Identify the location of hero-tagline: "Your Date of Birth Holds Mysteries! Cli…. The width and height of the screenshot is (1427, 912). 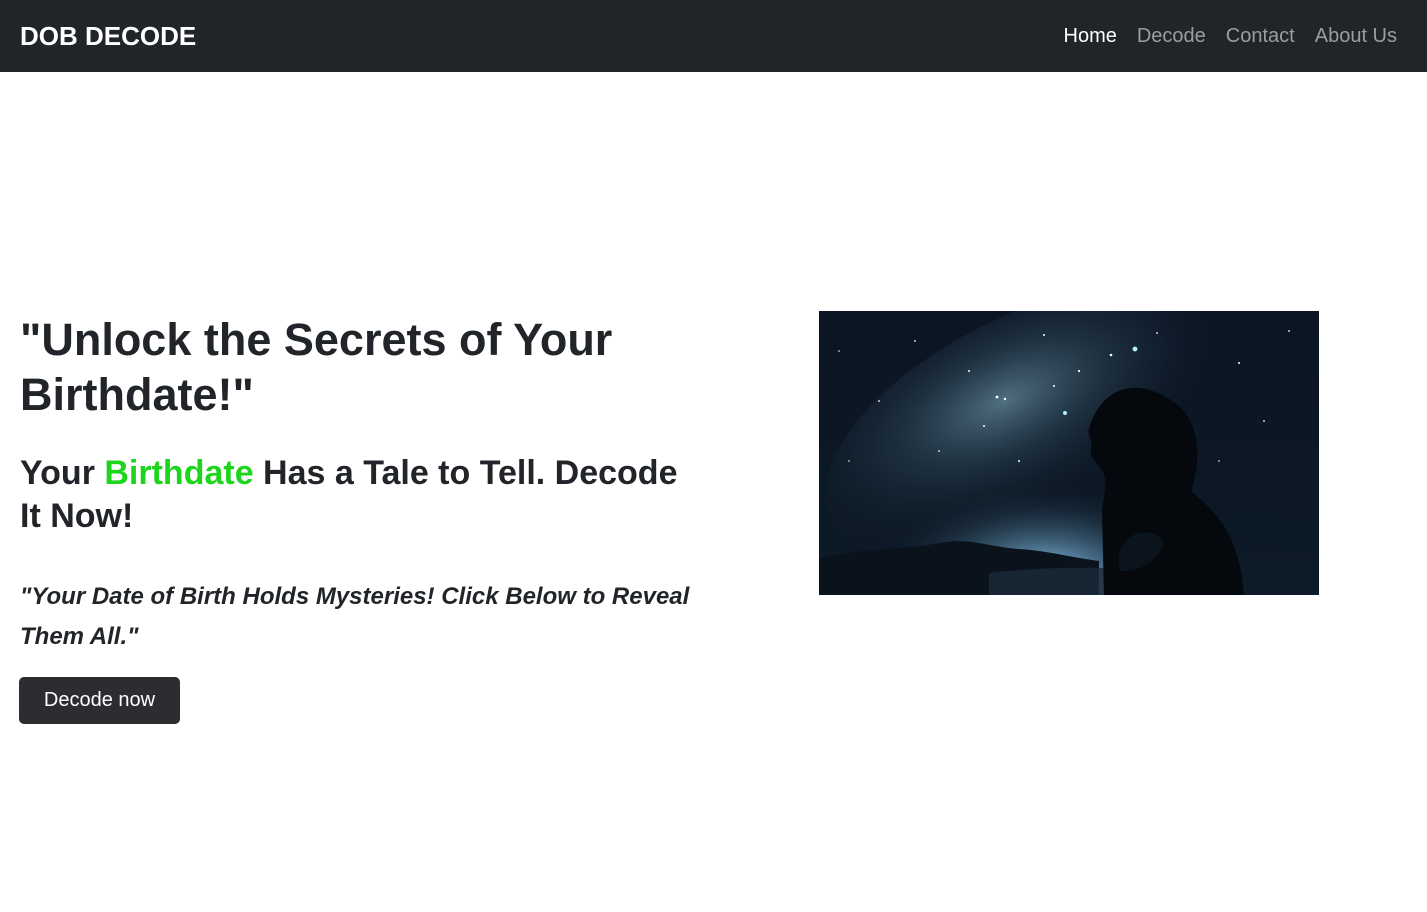
(355, 616).